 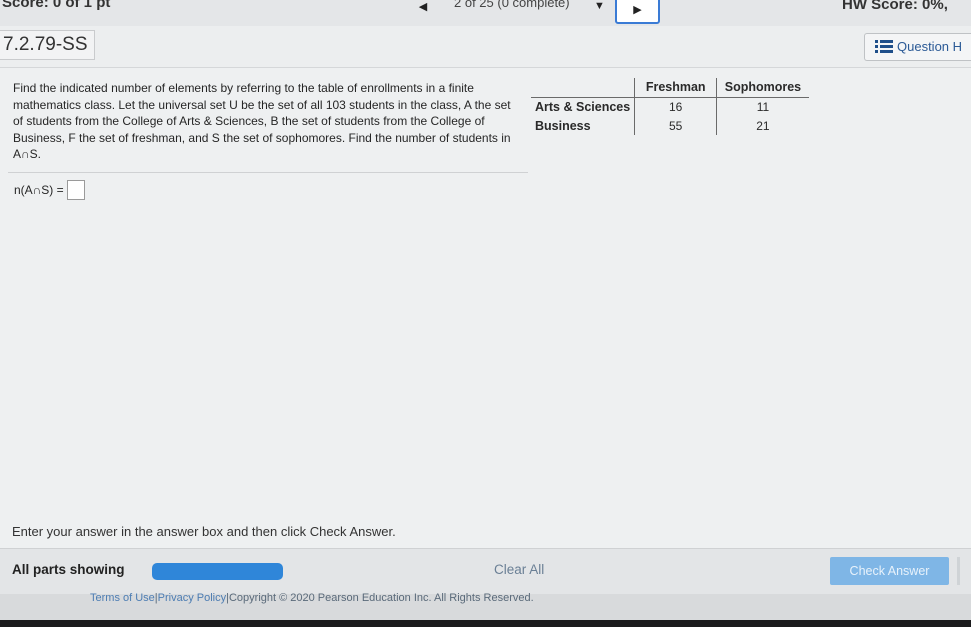 What do you see at coordinates (958, 571) in the screenshot?
I see `scrollbar` at bounding box center [958, 571].